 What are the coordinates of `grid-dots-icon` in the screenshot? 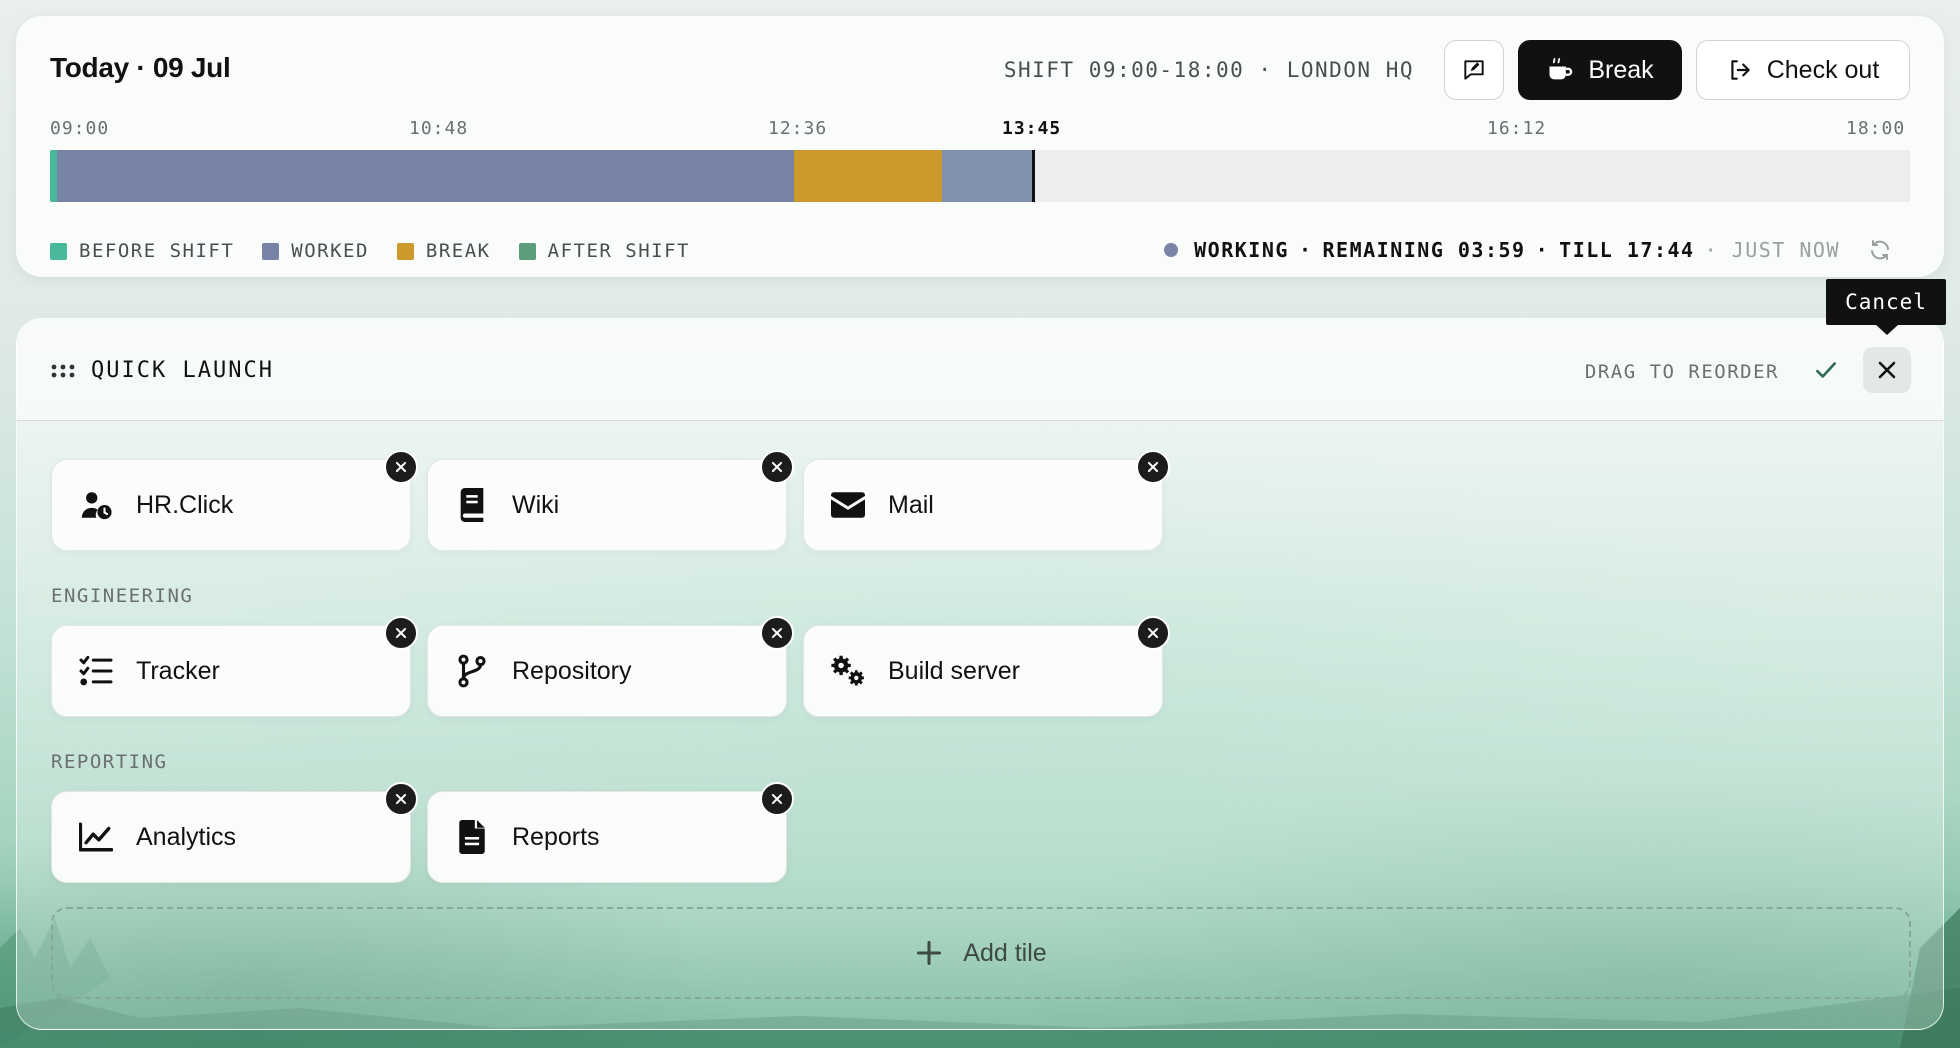 It's located at (63, 370).